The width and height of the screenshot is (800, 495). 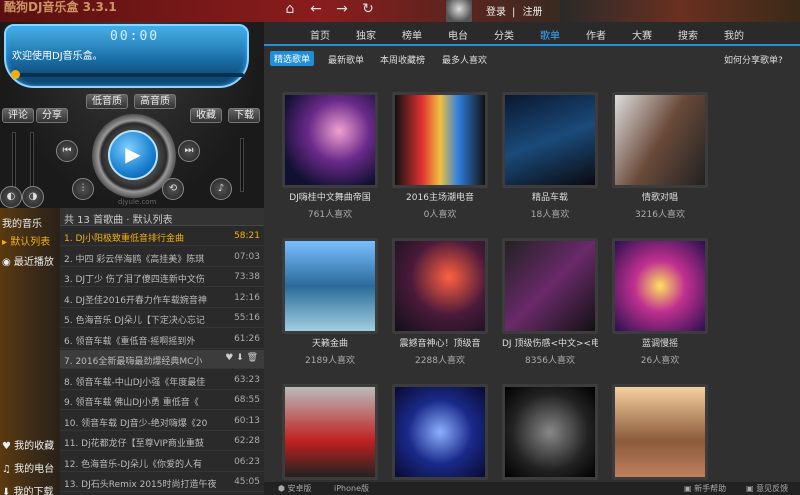 What do you see at coordinates (346, 59) in the screenshot?
I see `tab-newest: 最新歌单` at bounding box center [346, 59].